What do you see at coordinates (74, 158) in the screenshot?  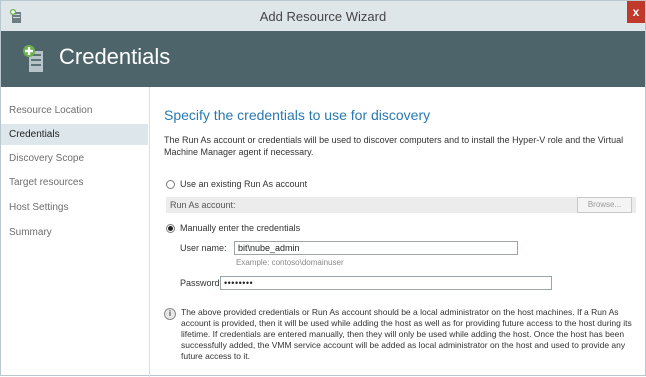 I see `sidebar-item-discovery-scope: Discovery Scope` at bounding box center [74, 158].